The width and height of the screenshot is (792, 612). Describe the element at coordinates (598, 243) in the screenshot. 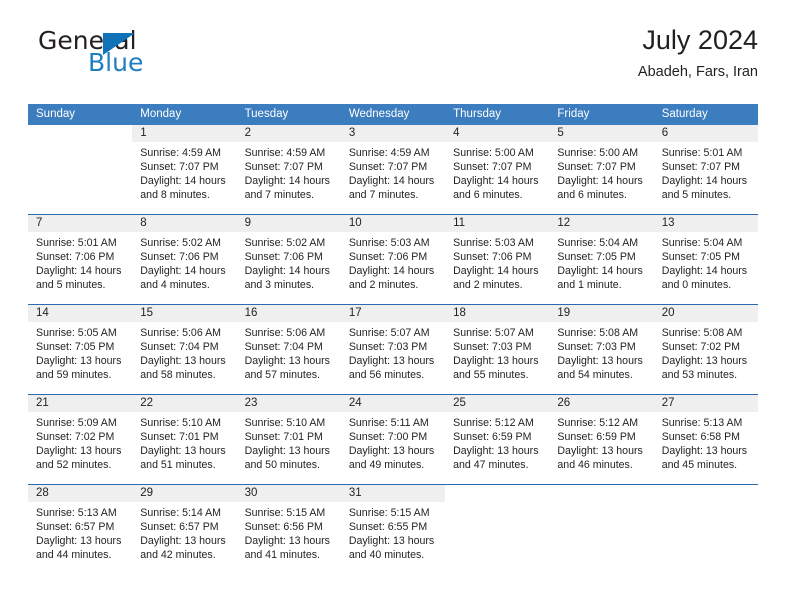

I see `day-detail-line: Sunrise: 5:04 AM` at that location.